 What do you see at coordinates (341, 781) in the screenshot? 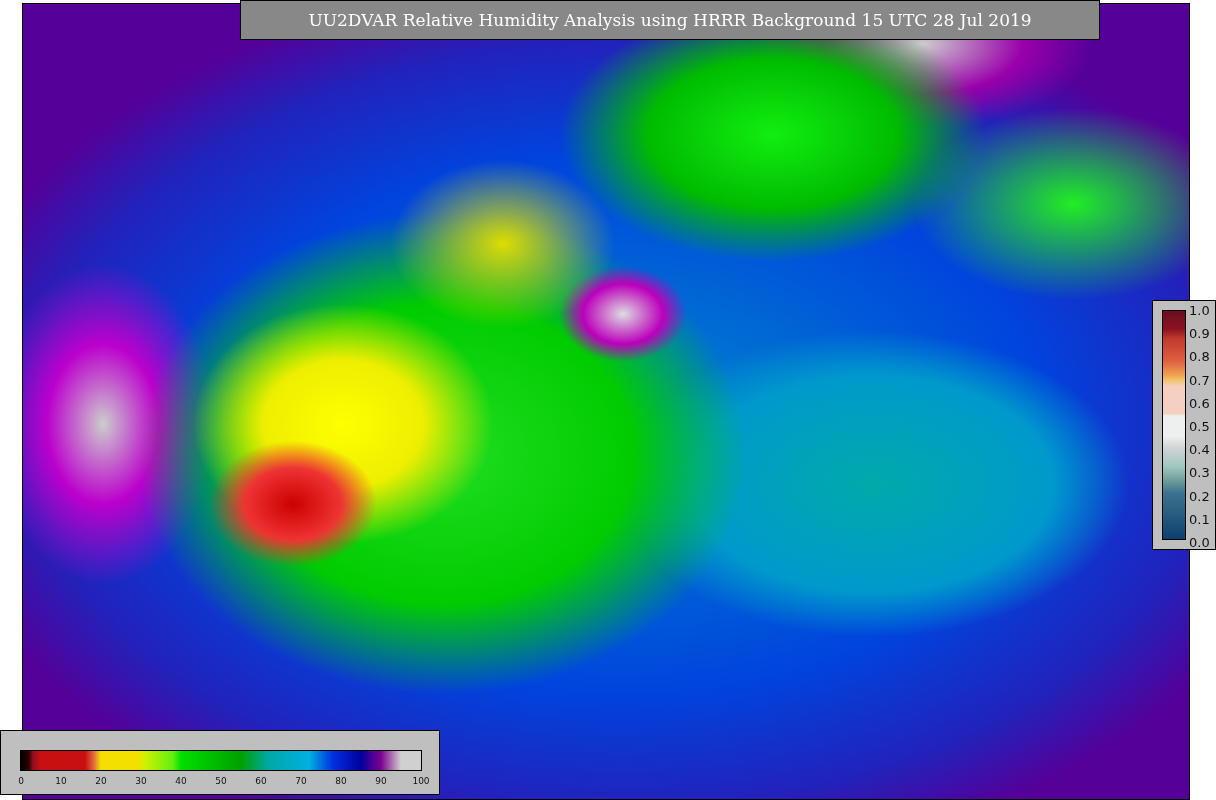
I see `tick-label: 80` at bounding box center [341, 781].